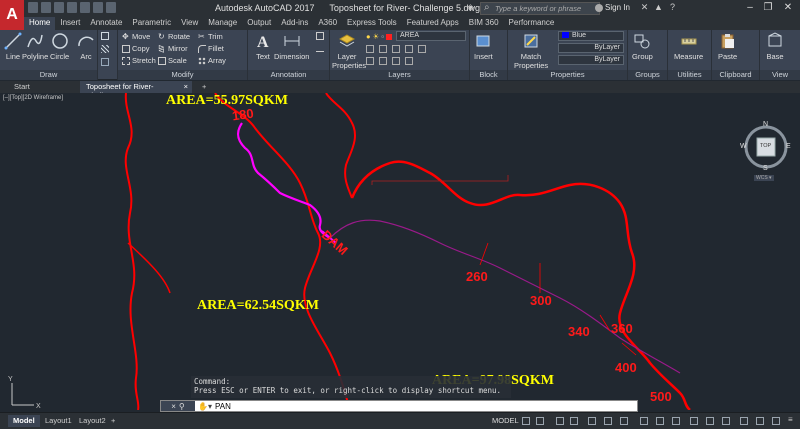 This screenshot has width=800, height=429. I want to click on lineweight-dropdown: ByLayer, so click(591, 48).